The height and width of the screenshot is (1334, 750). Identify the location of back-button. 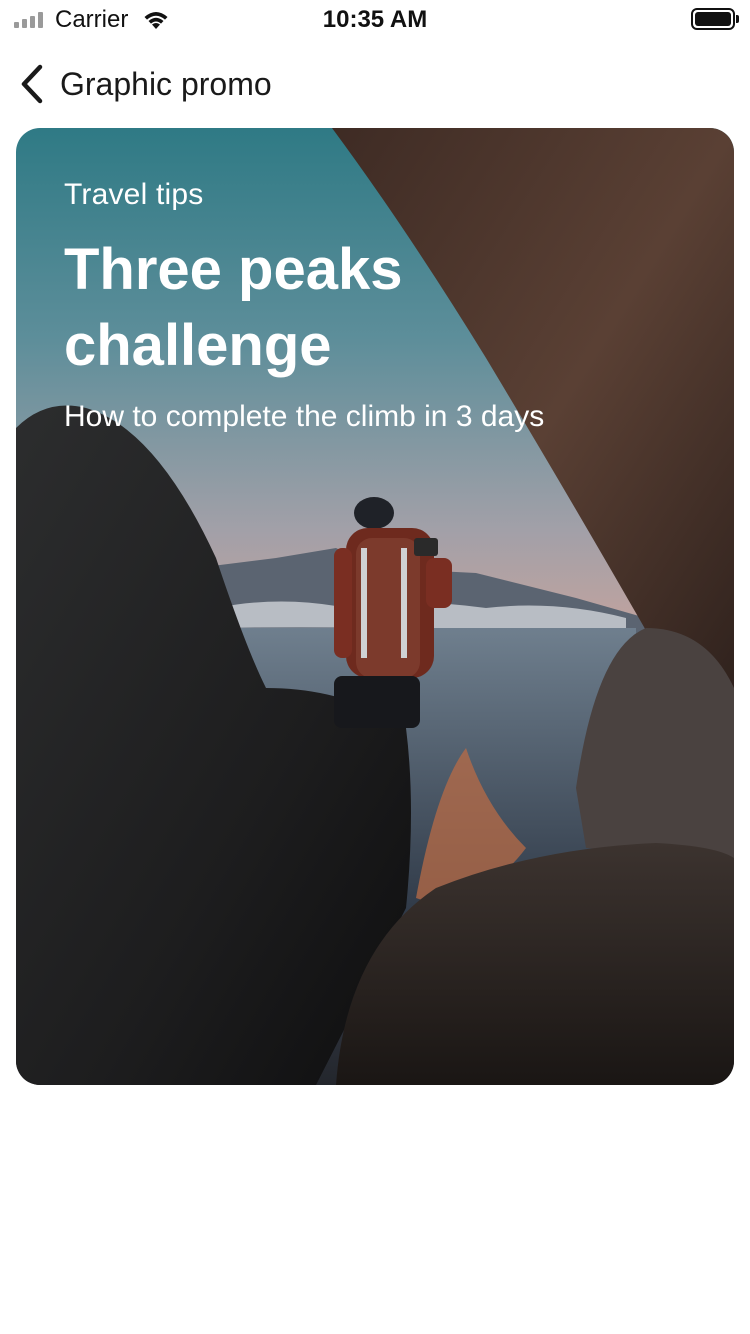
(32, 84).